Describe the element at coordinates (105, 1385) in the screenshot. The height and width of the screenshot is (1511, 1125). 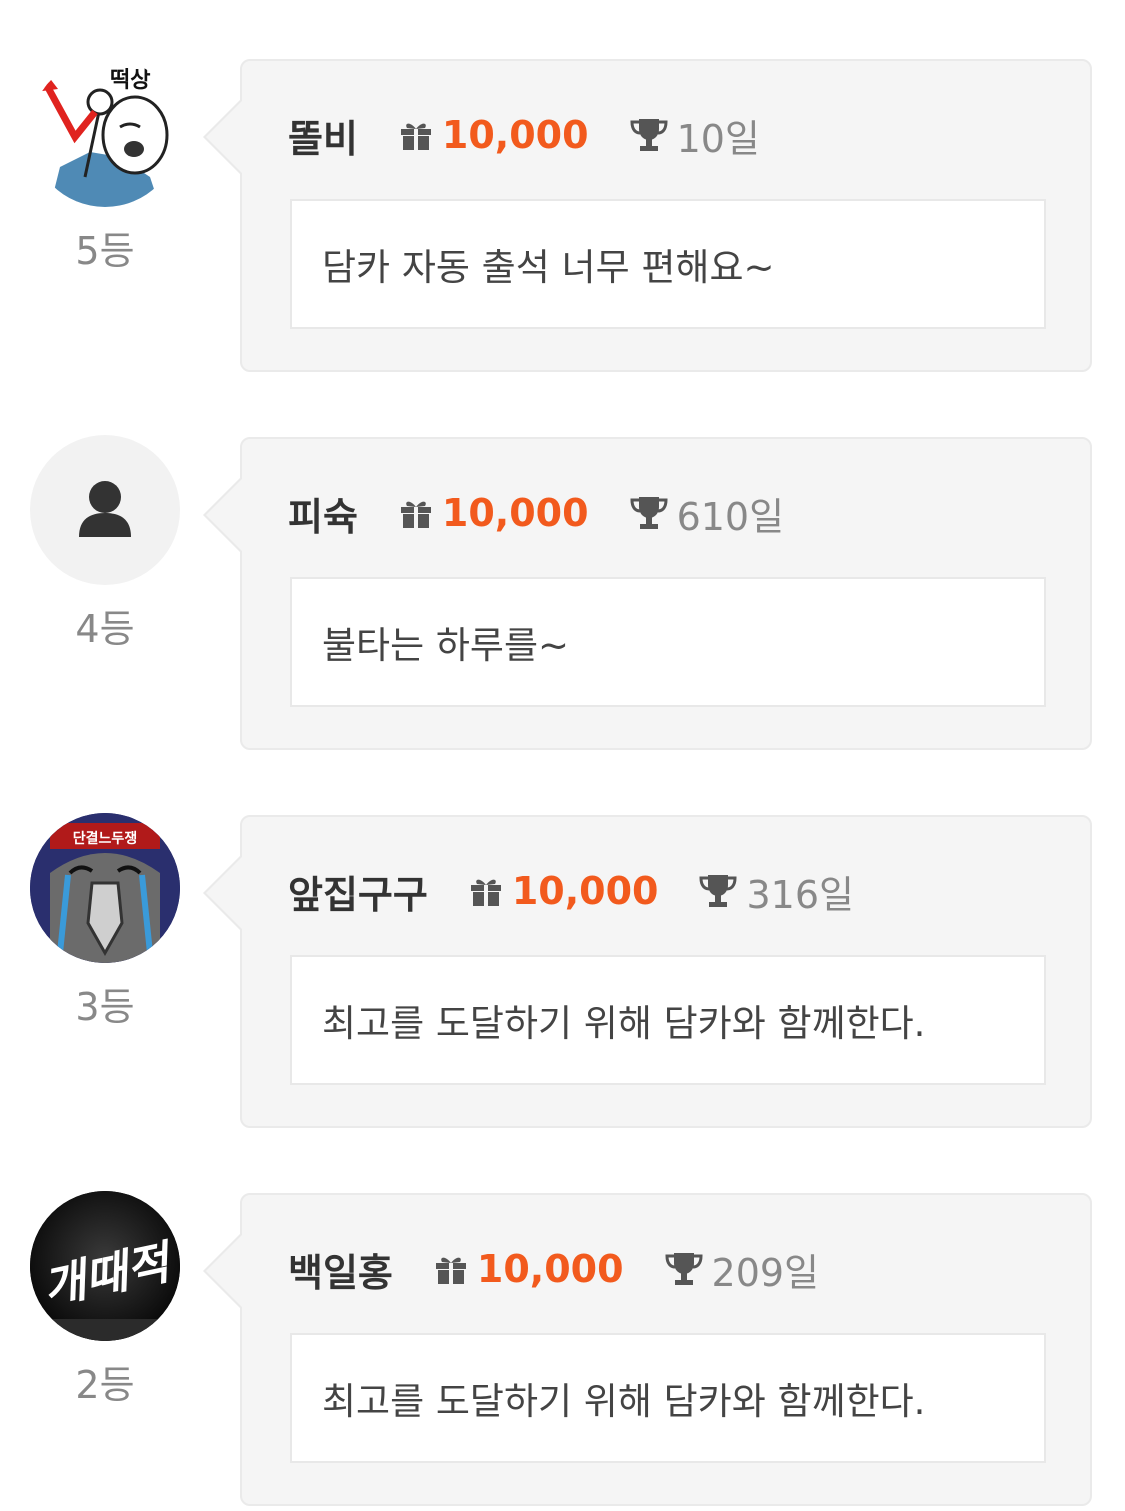
I see `rank-label: 2등` at that location.